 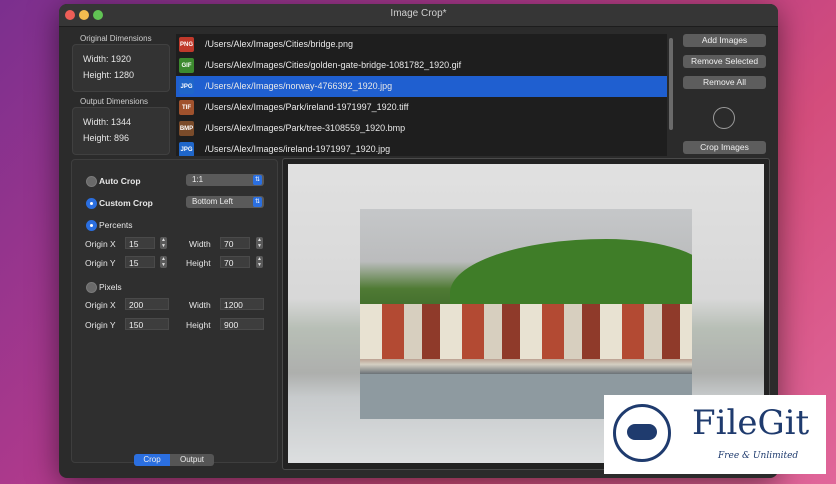 What do you see at coordinates (116, 225) in the screenshot?
I see `percents-label: Percents` at bounding box center [116, 225].